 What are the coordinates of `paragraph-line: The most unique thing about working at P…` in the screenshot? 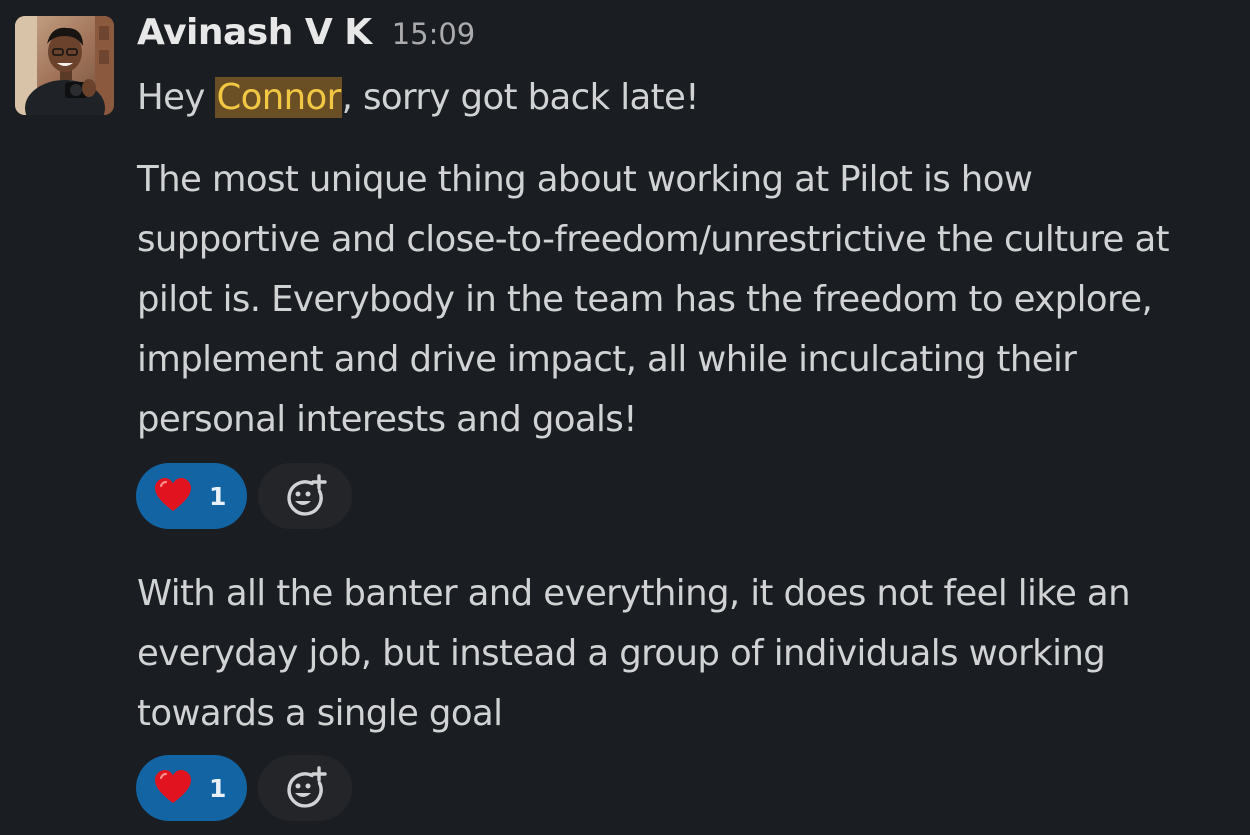 It's located at (585, 179).